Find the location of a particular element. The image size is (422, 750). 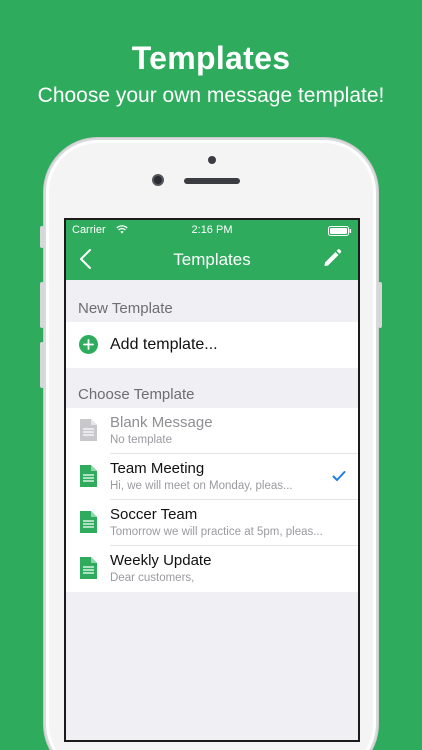

phone-speaker is located at coordinates (212, 181).